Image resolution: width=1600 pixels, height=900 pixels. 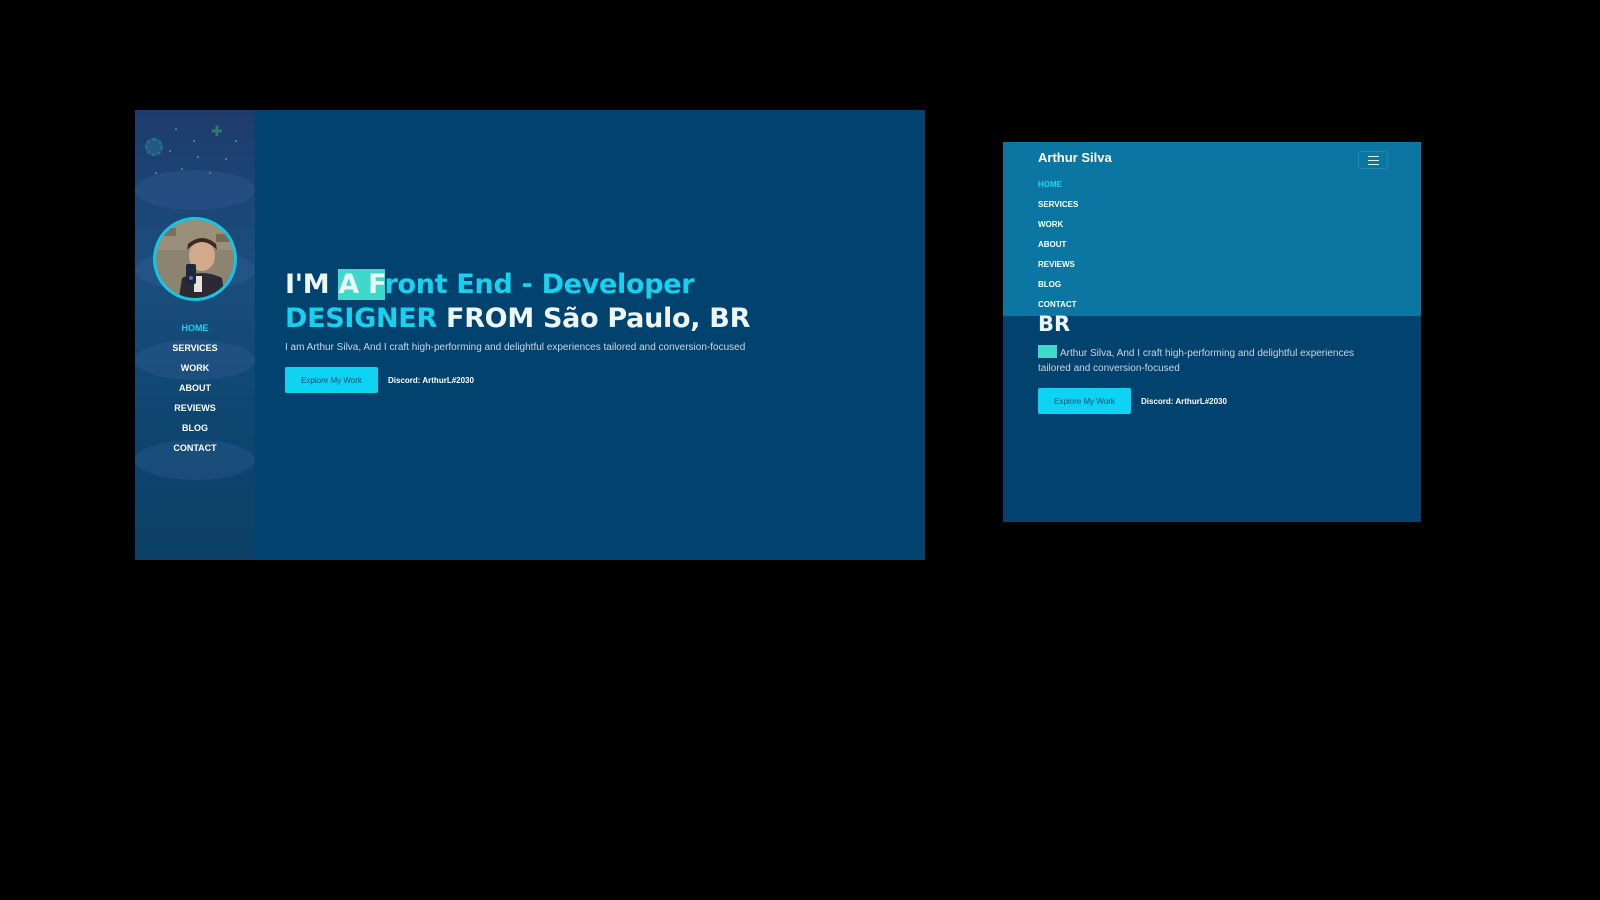 What do you see at coordinates (1058, 225) in the screenshot?
I see `mobile-nav-item-work: WORK` at bounding box center [1058, 225].